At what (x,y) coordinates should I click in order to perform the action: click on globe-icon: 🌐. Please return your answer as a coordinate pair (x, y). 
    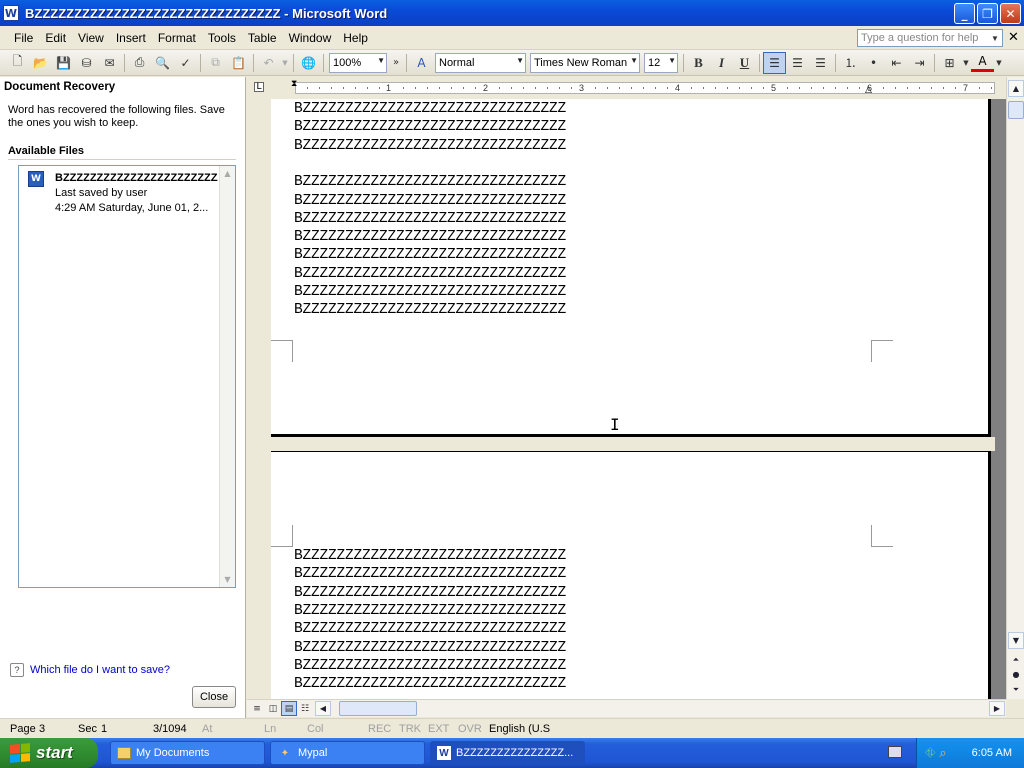
    Looking at the image, I should click on (308, 63).